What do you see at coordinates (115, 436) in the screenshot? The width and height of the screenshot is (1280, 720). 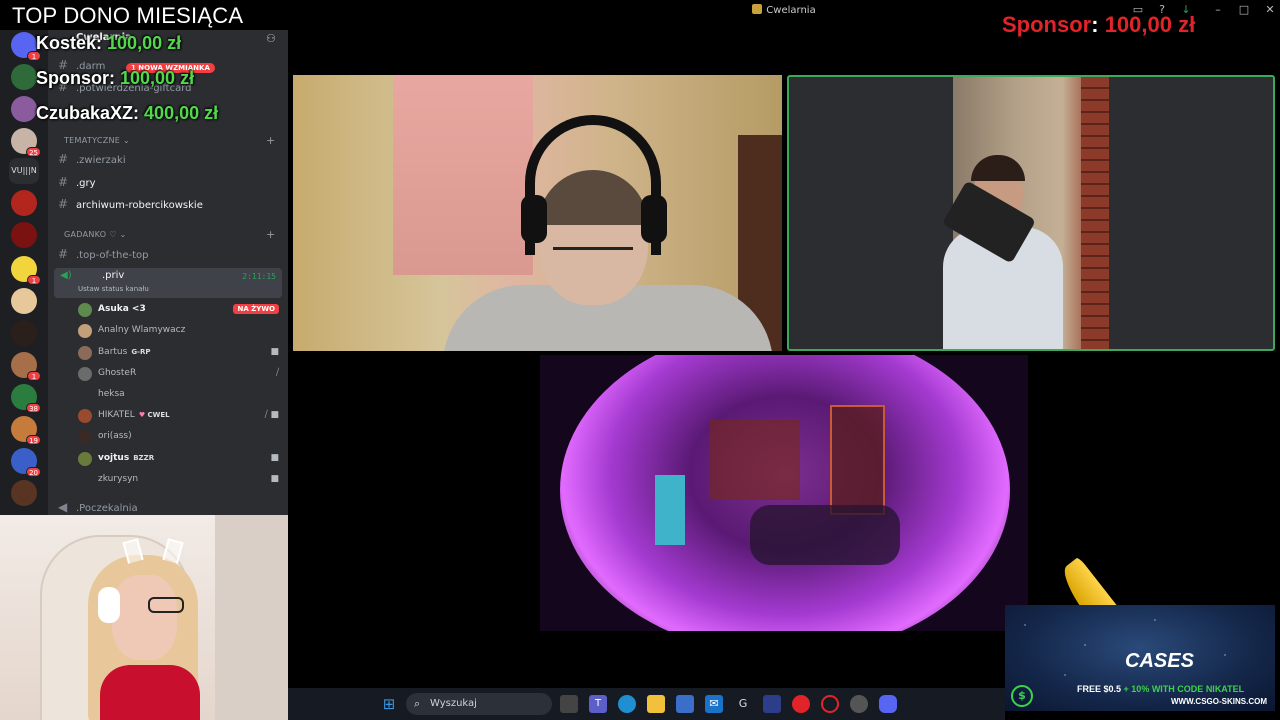 I see `user-name: ori(ass)` at bounding box center [115, 436].